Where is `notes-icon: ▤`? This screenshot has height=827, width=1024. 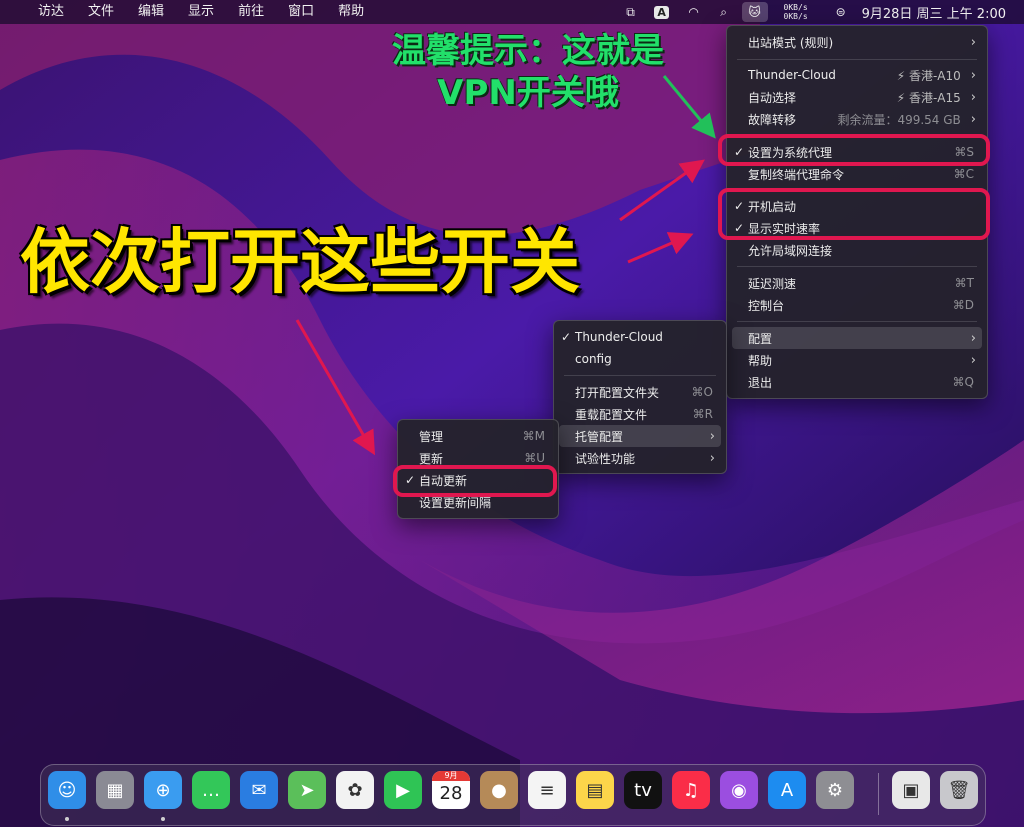 notes-icon: ▤ is located at coordinates (595, 790).